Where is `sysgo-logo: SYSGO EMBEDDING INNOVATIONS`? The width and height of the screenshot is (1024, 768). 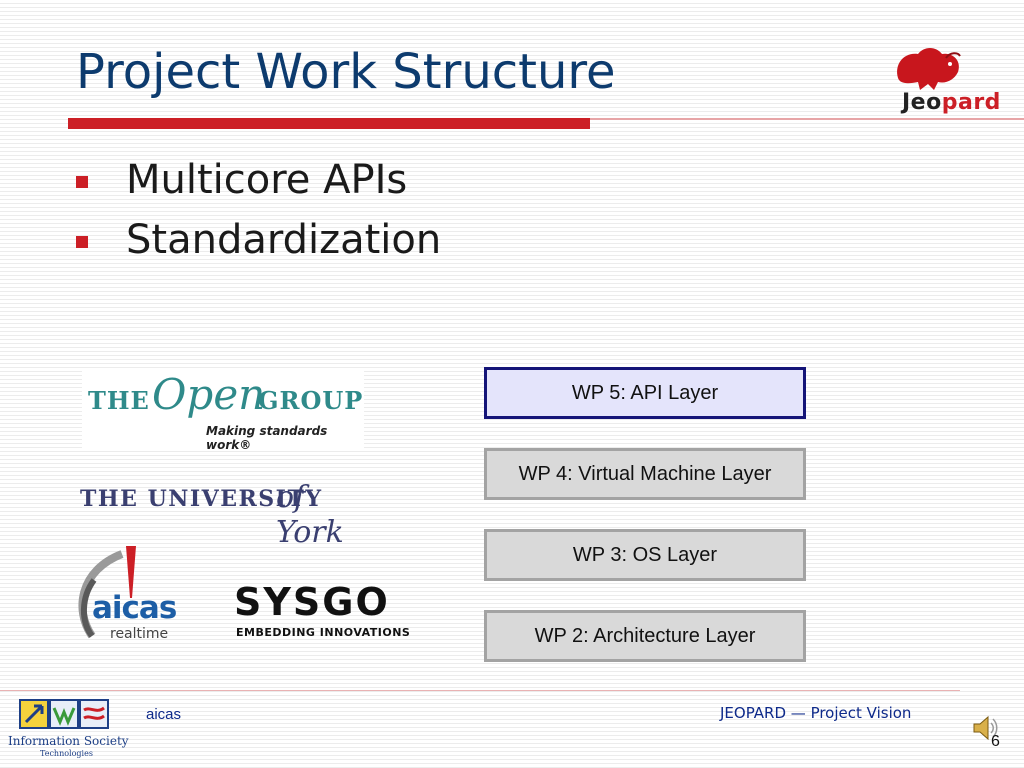
sysgo-logo: SYSGO EMBEDDING INNOVATIONS is located at coordinates (327, 613).